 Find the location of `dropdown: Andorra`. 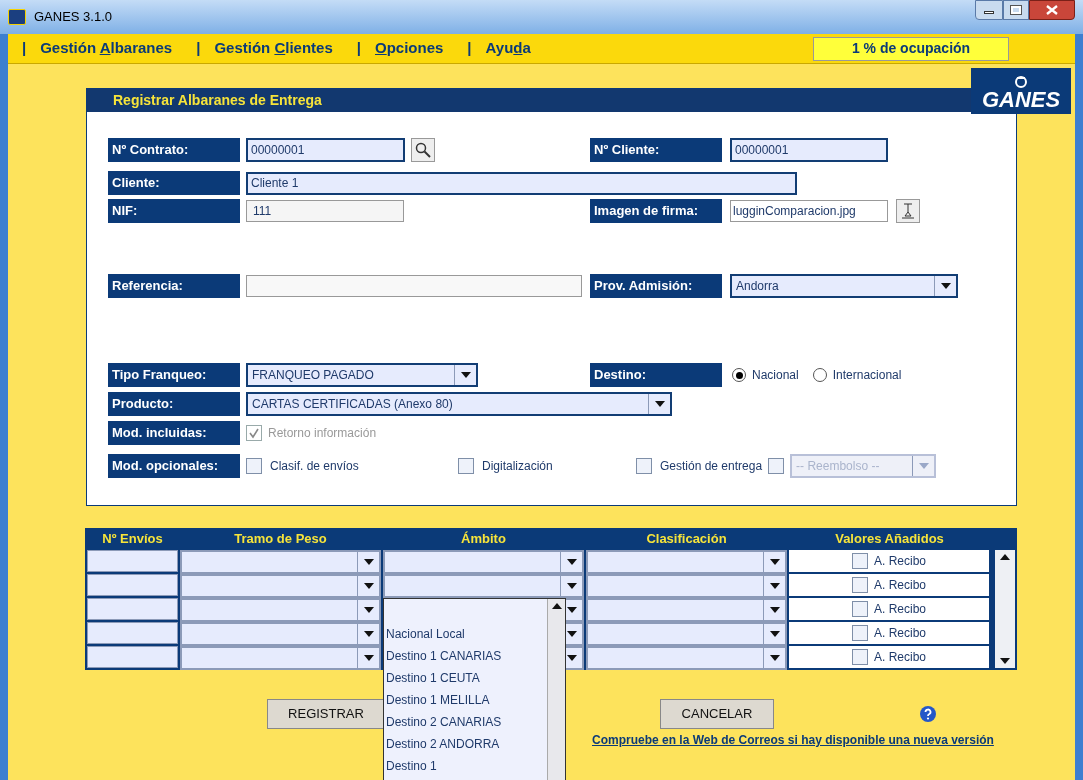

dropdown: Andorra is located at coordinates (844, 286).